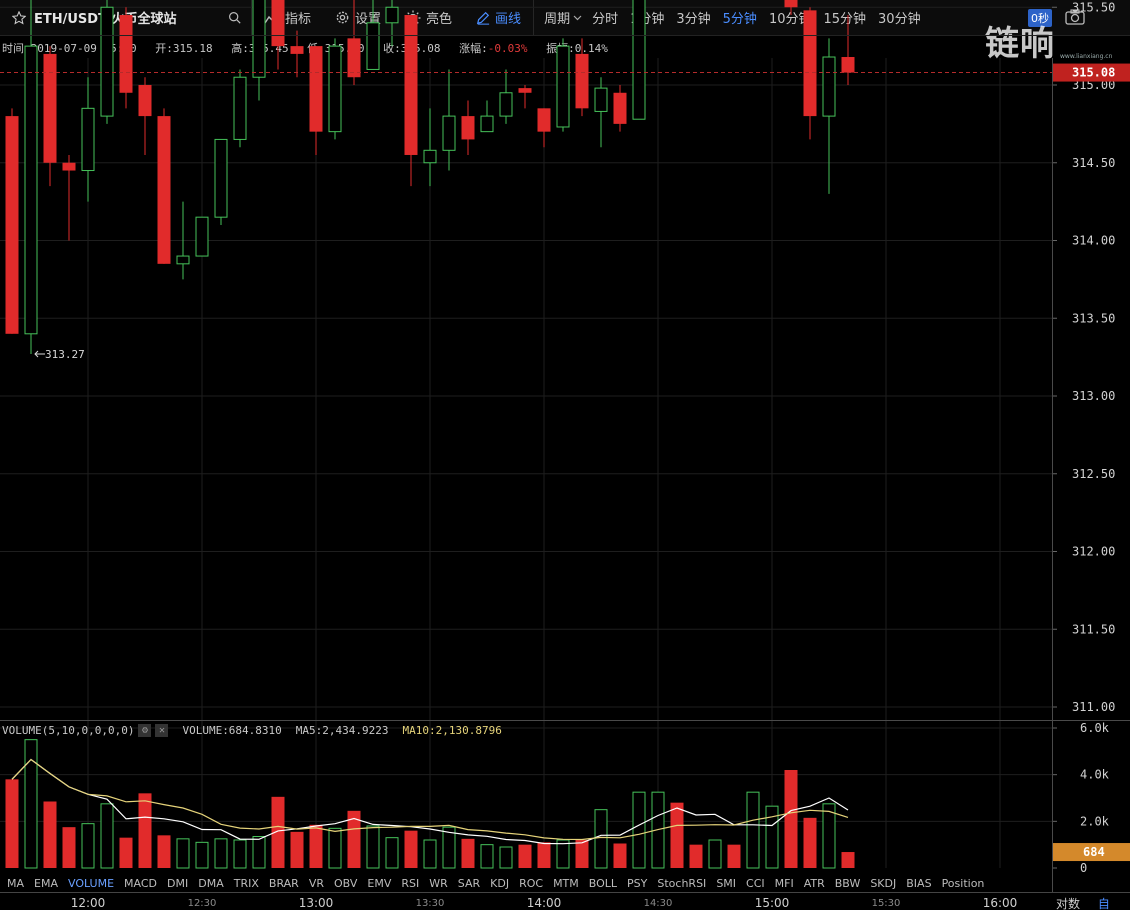 This screenshot has height=910, width=1130. I want to click on indicator-tab: TRIX, so click(246, 883).